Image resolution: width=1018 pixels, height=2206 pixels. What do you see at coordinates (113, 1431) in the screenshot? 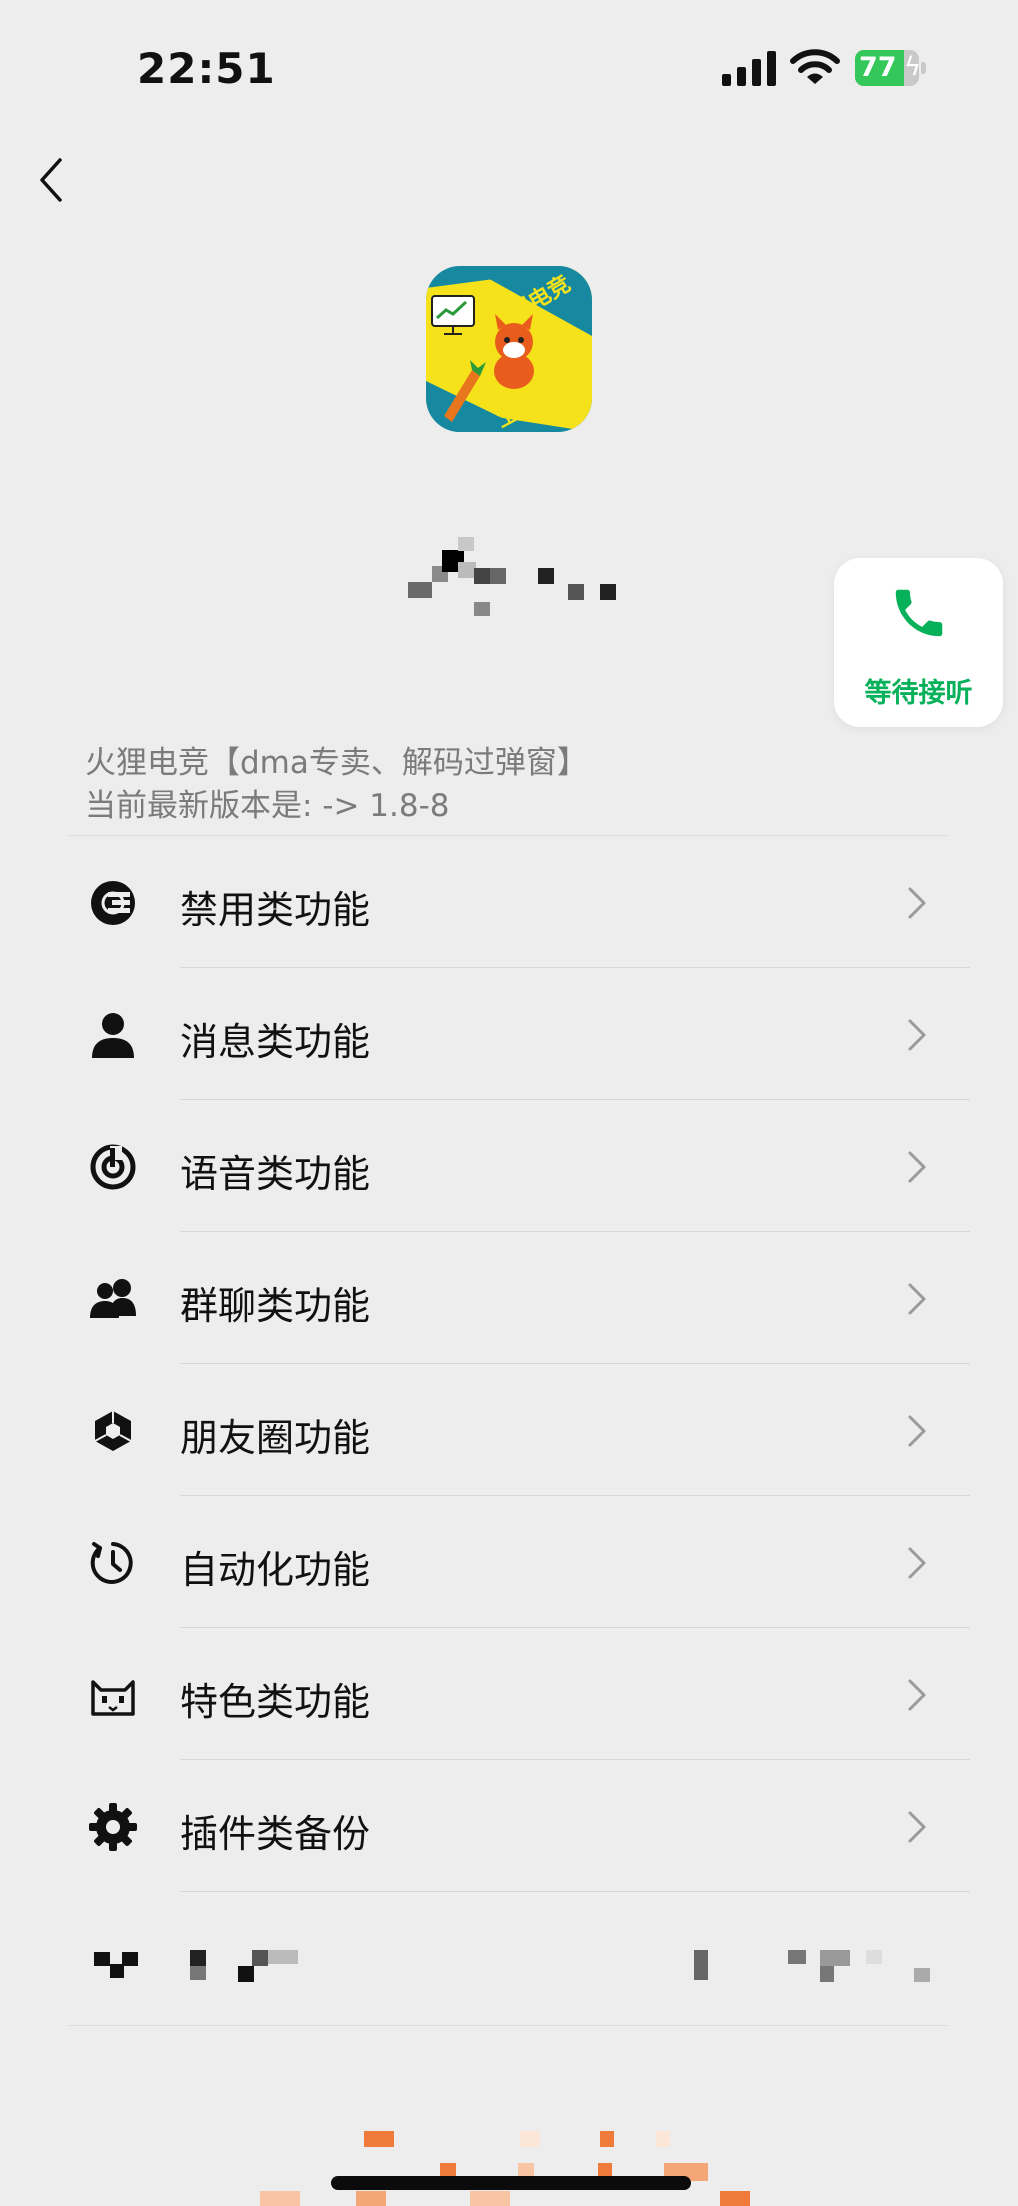
I see `moments-icon` at bounding box center [113, 1431].